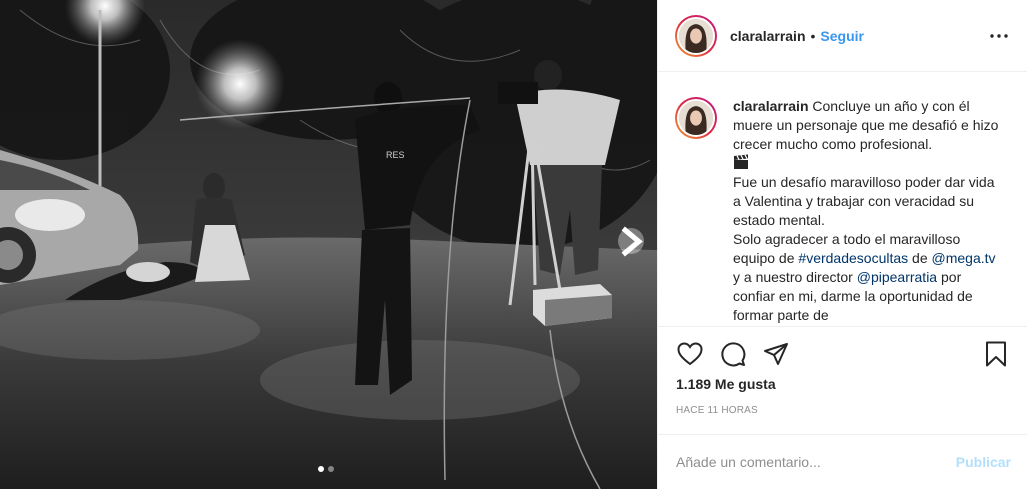 This screenshot has height=489, width=1027. I want to click on carousel-dot, so click(331, 469).